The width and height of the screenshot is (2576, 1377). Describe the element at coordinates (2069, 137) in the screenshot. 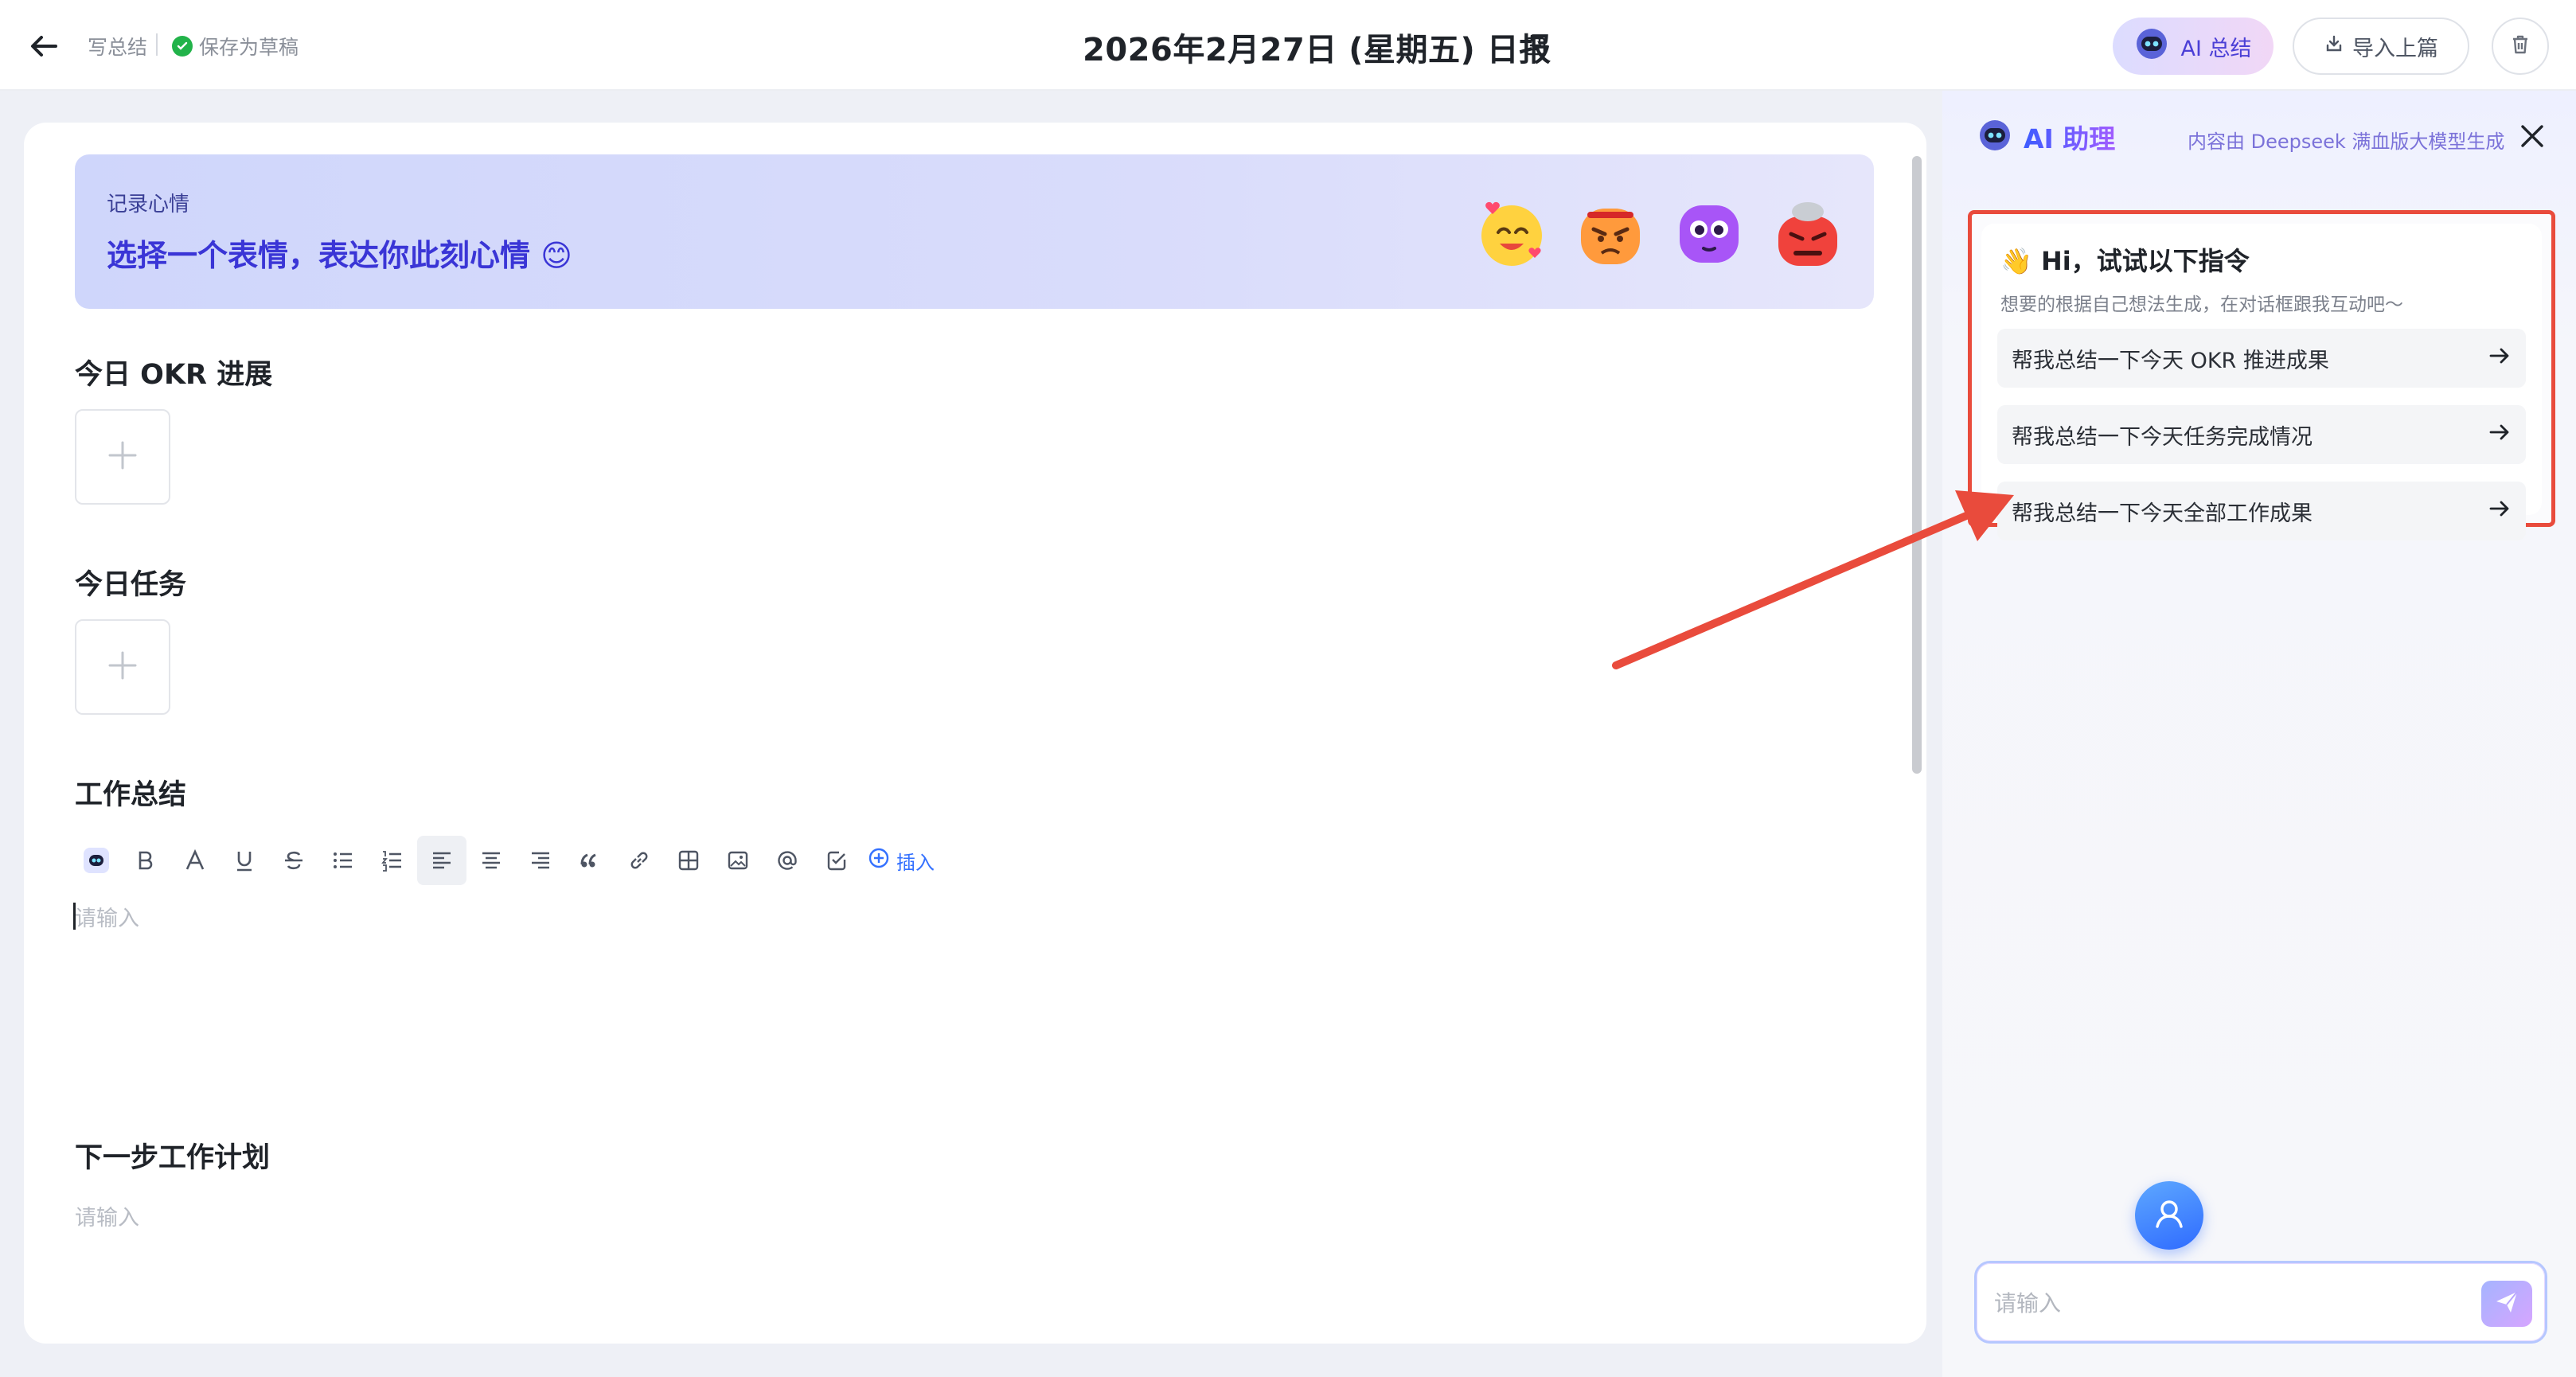

I see `ai-panel-title: AI 助理` at that location.